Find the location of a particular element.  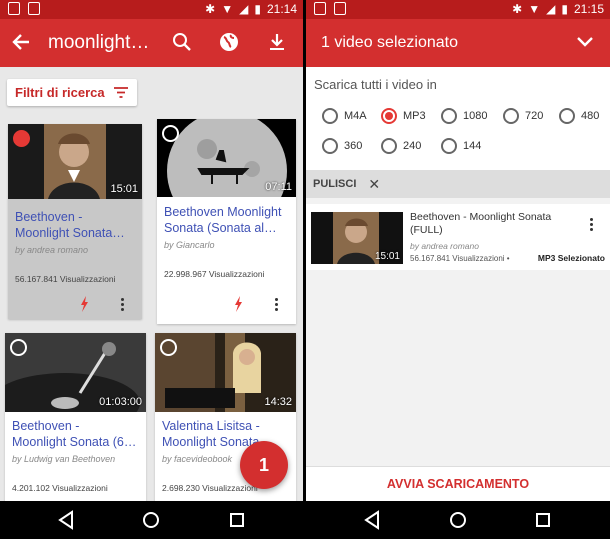

format-option-1080: 1080 is located at coordinates (464, 116).